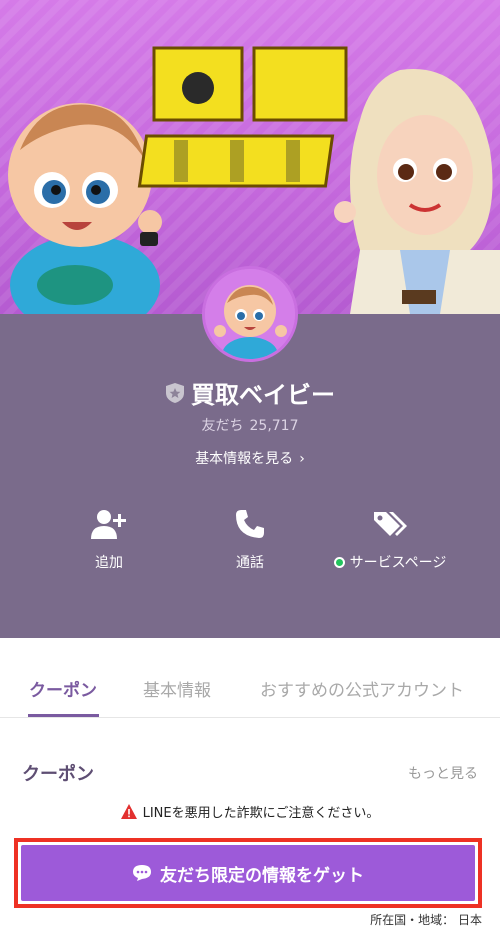 The height and width of the screenshot is (934, 500). What do you see at coordinates (177, 688) in the screenshot?
I see `tab-basic-info: 基本情報` at bounding box center [177, 688].